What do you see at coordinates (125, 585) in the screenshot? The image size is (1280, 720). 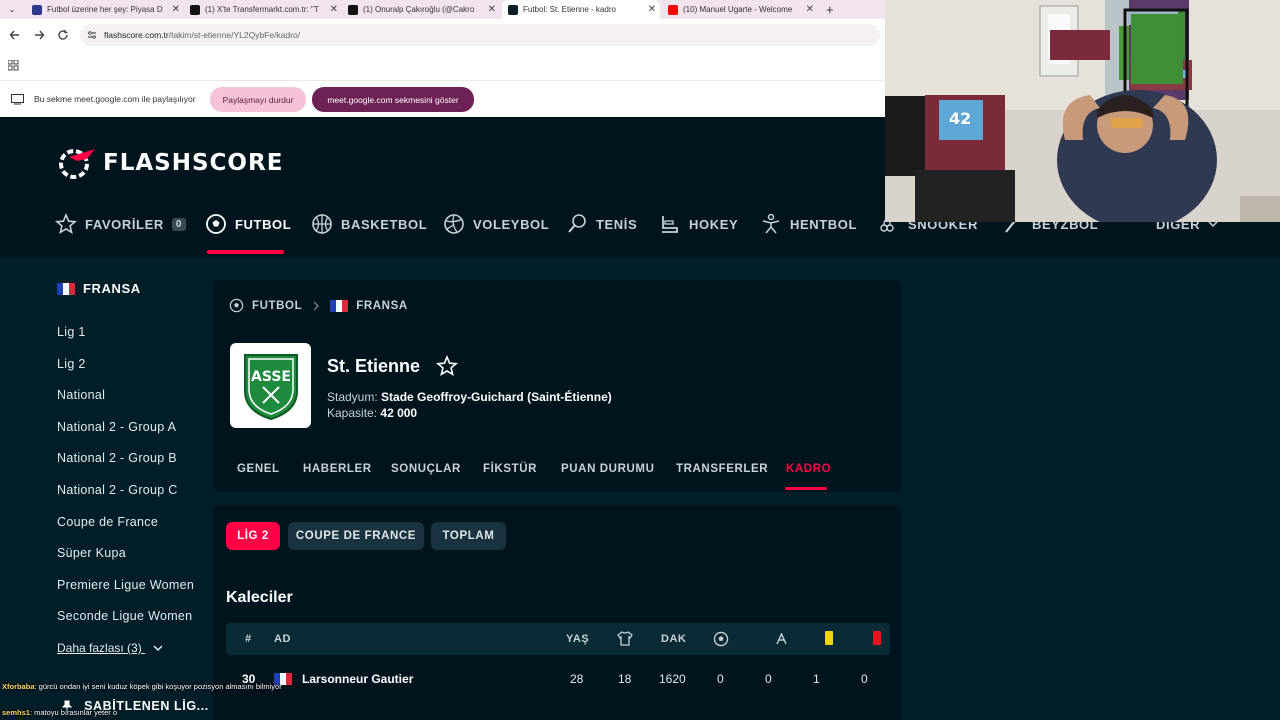 I see `sidebar-league-item: Premiere Ligue Women` at bounding box center [125, 585].